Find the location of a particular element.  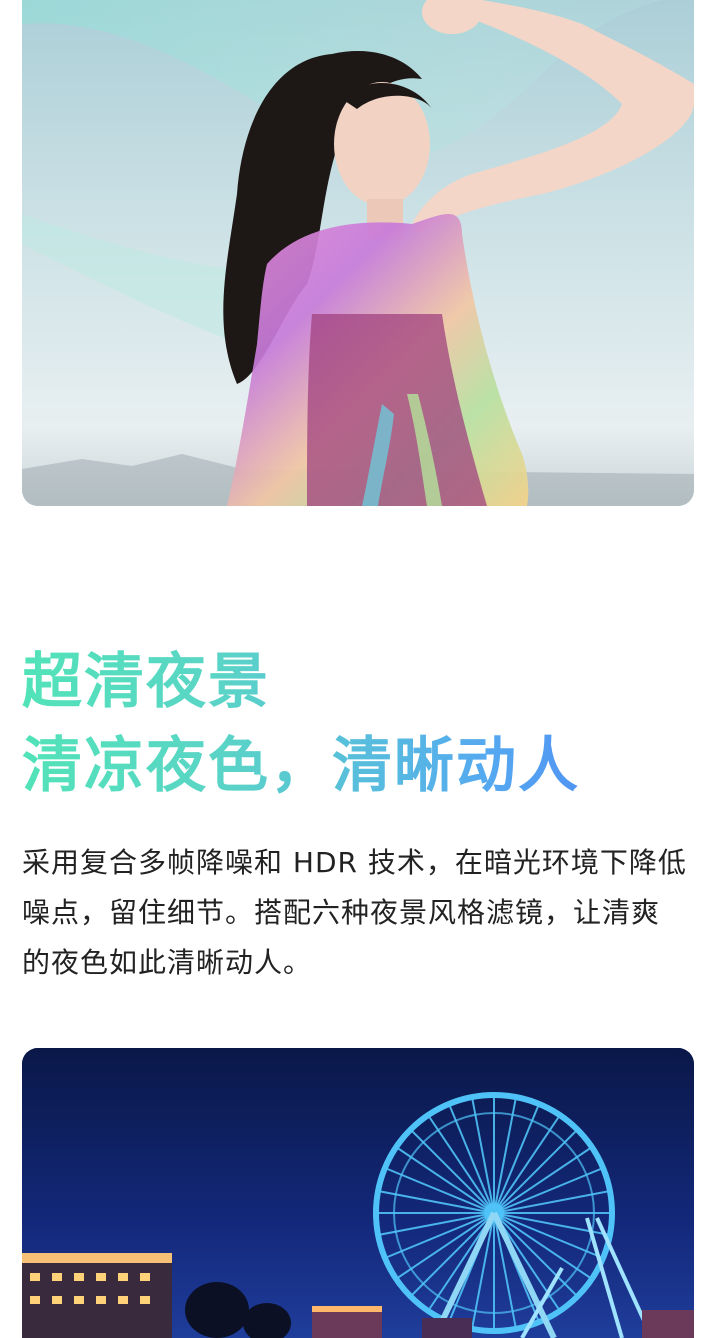

feature-title: 超清夜景 is located at coordinates (354, 682).